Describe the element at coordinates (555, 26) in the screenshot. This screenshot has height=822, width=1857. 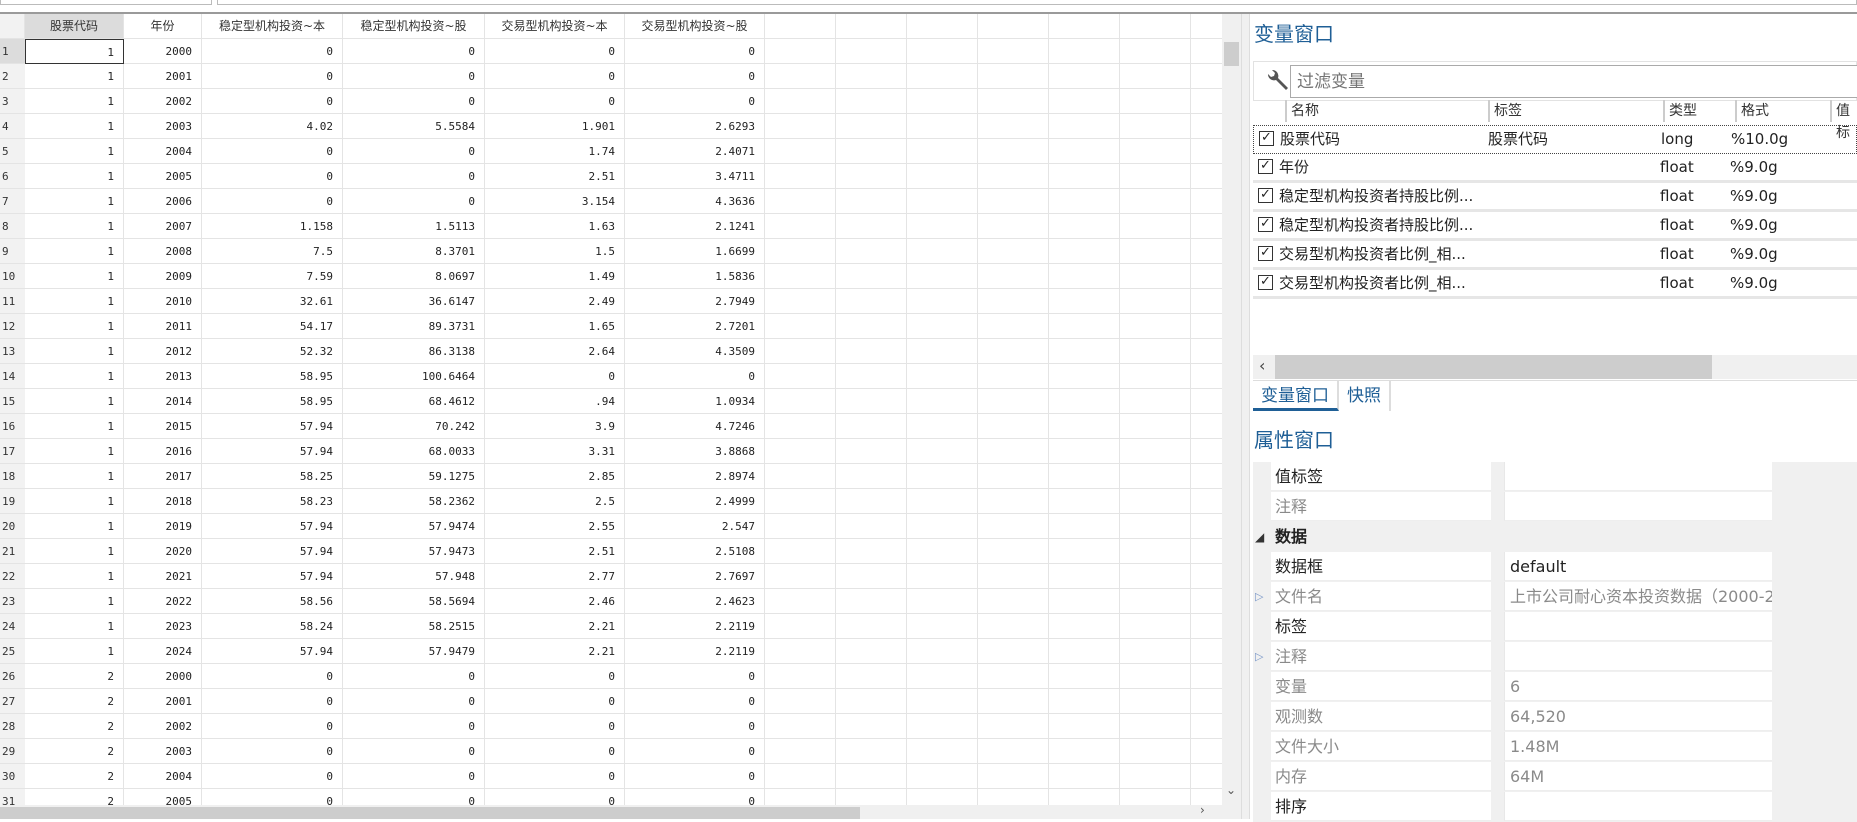
I see `column-header: 交易型机构投资~本` at that location.